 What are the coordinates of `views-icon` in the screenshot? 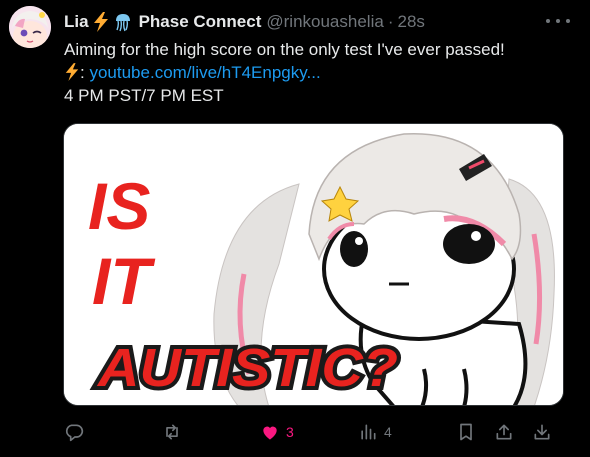 It's located at (368, 432).